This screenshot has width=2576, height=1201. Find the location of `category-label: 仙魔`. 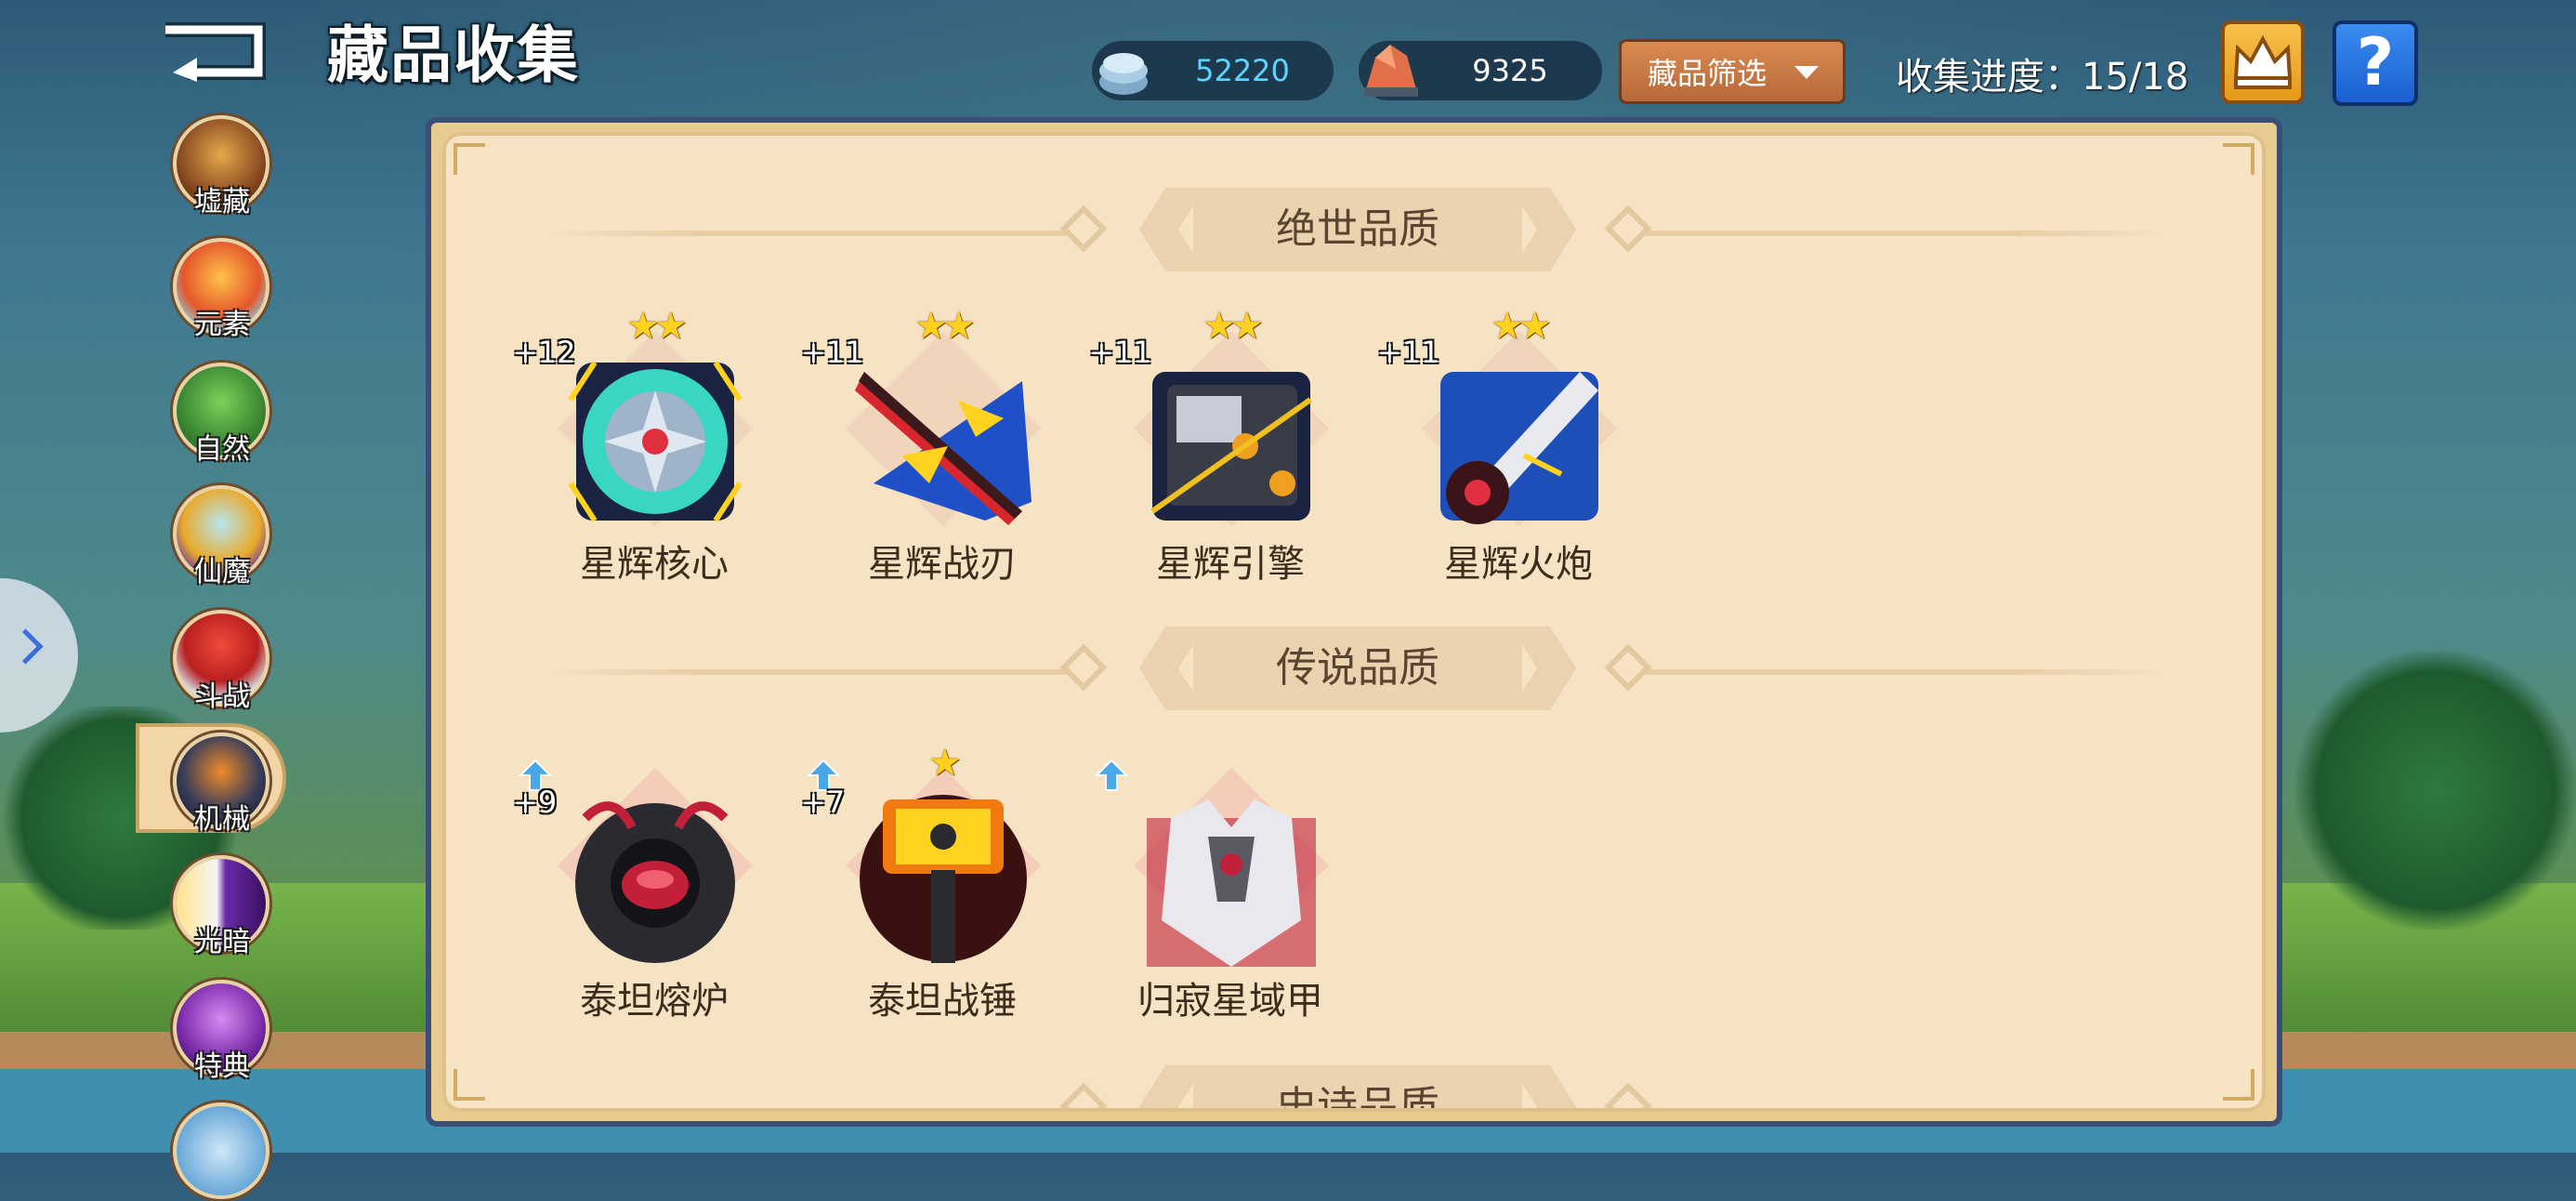

category-label: 仙魔 is located at coordinates (222, 572).